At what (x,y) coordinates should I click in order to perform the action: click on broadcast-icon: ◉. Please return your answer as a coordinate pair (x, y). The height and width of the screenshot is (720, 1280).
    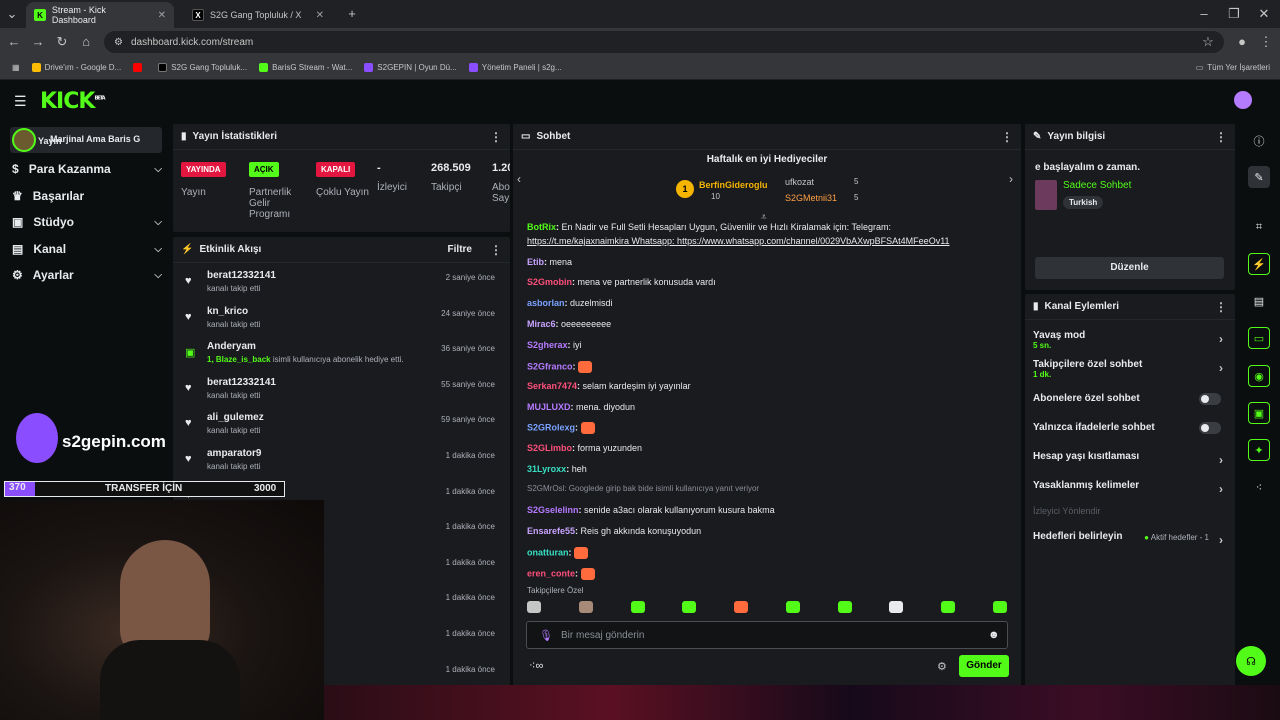
    Looking at the image, I should click on (1259, 376).